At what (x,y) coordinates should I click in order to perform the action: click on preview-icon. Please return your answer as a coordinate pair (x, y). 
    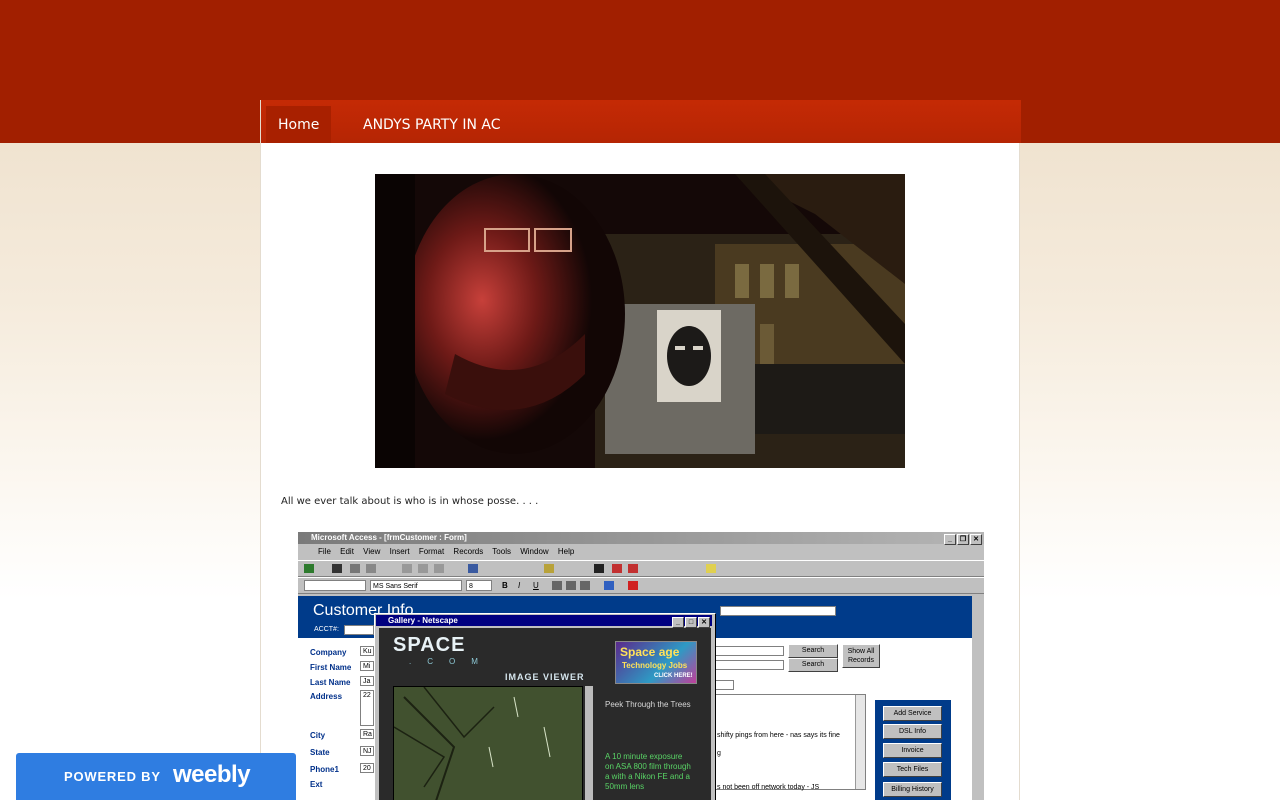
    Looking at the image, I should click on (371, 568).